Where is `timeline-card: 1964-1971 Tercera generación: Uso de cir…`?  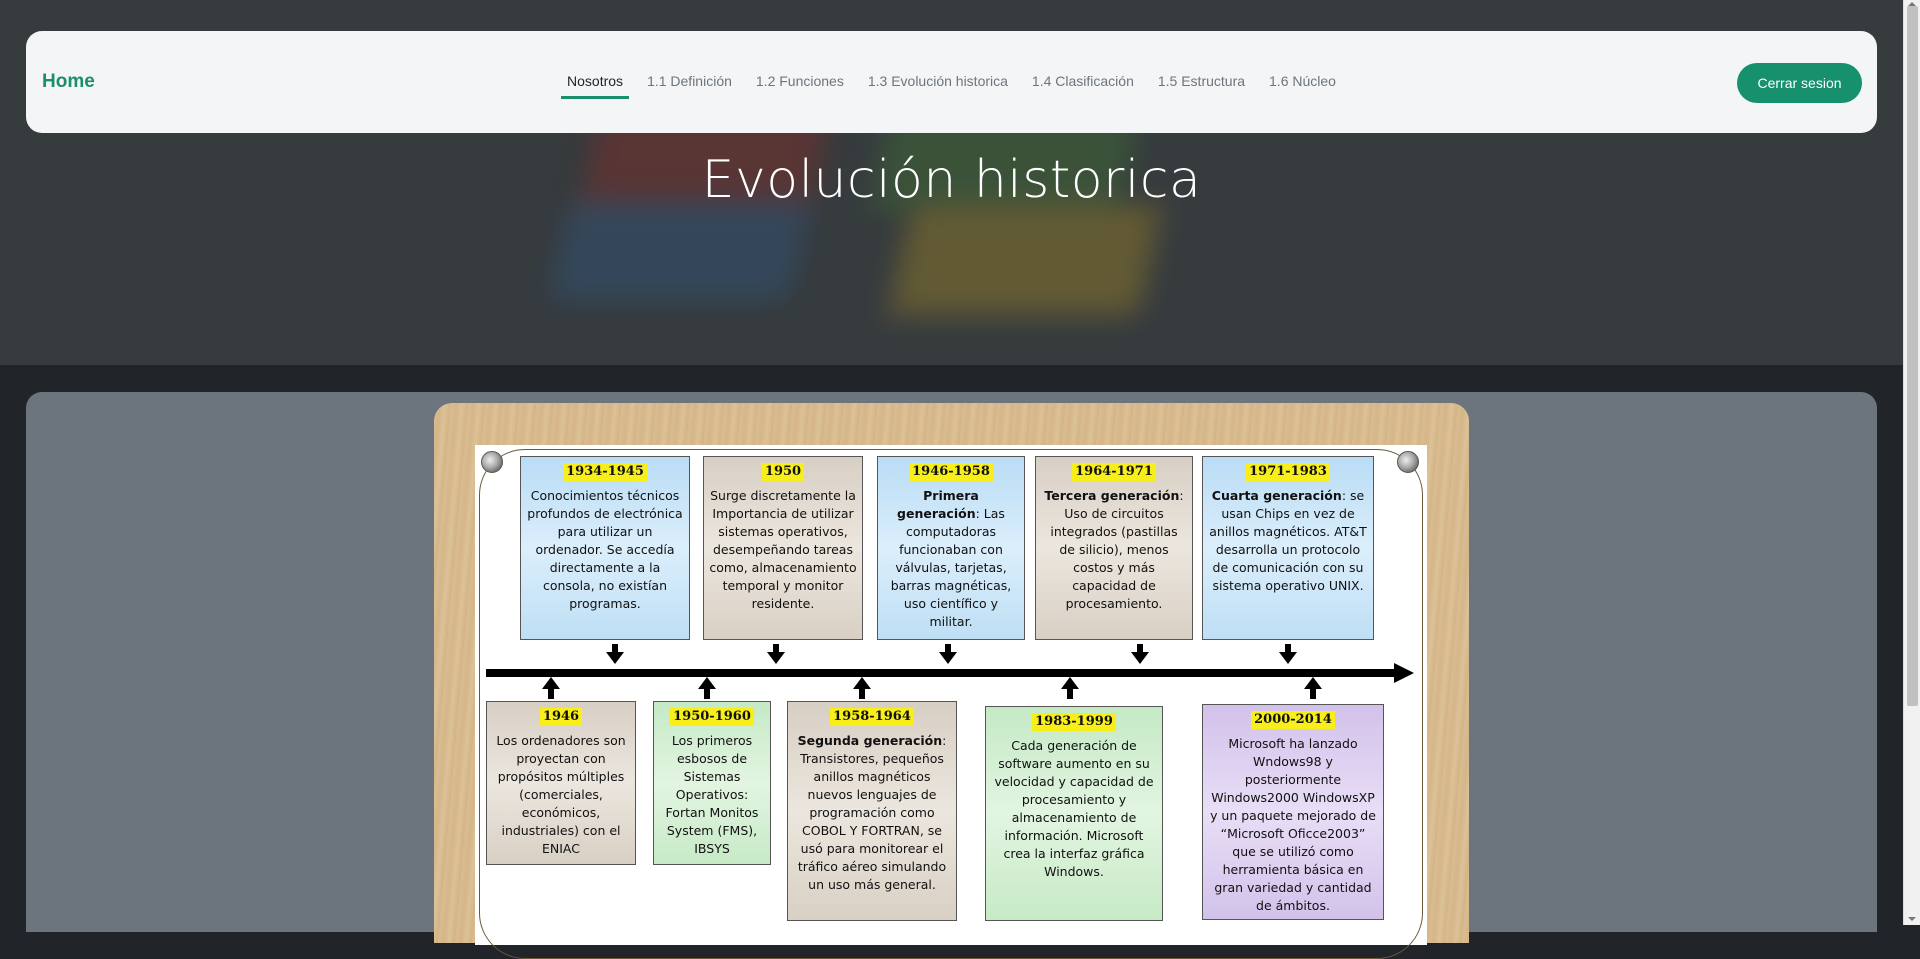 timeline-card: 1964-1971 Tercera generación: Uso de cir… is located at coordinates (1114, 548).